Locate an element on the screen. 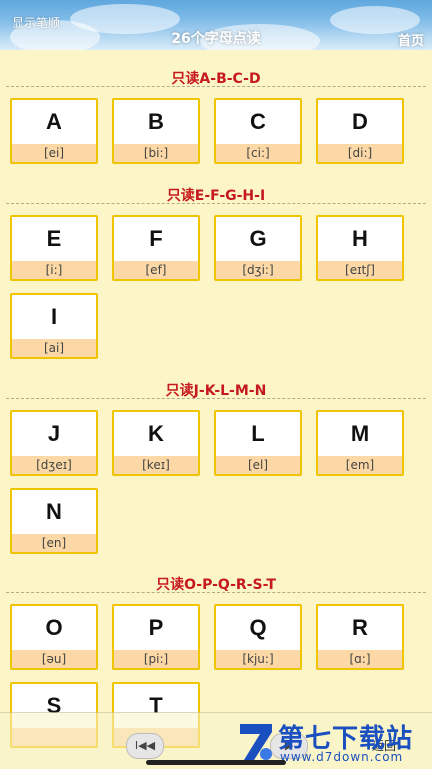  letter-card-o: O [əu] is located at coordinates (54, 637).